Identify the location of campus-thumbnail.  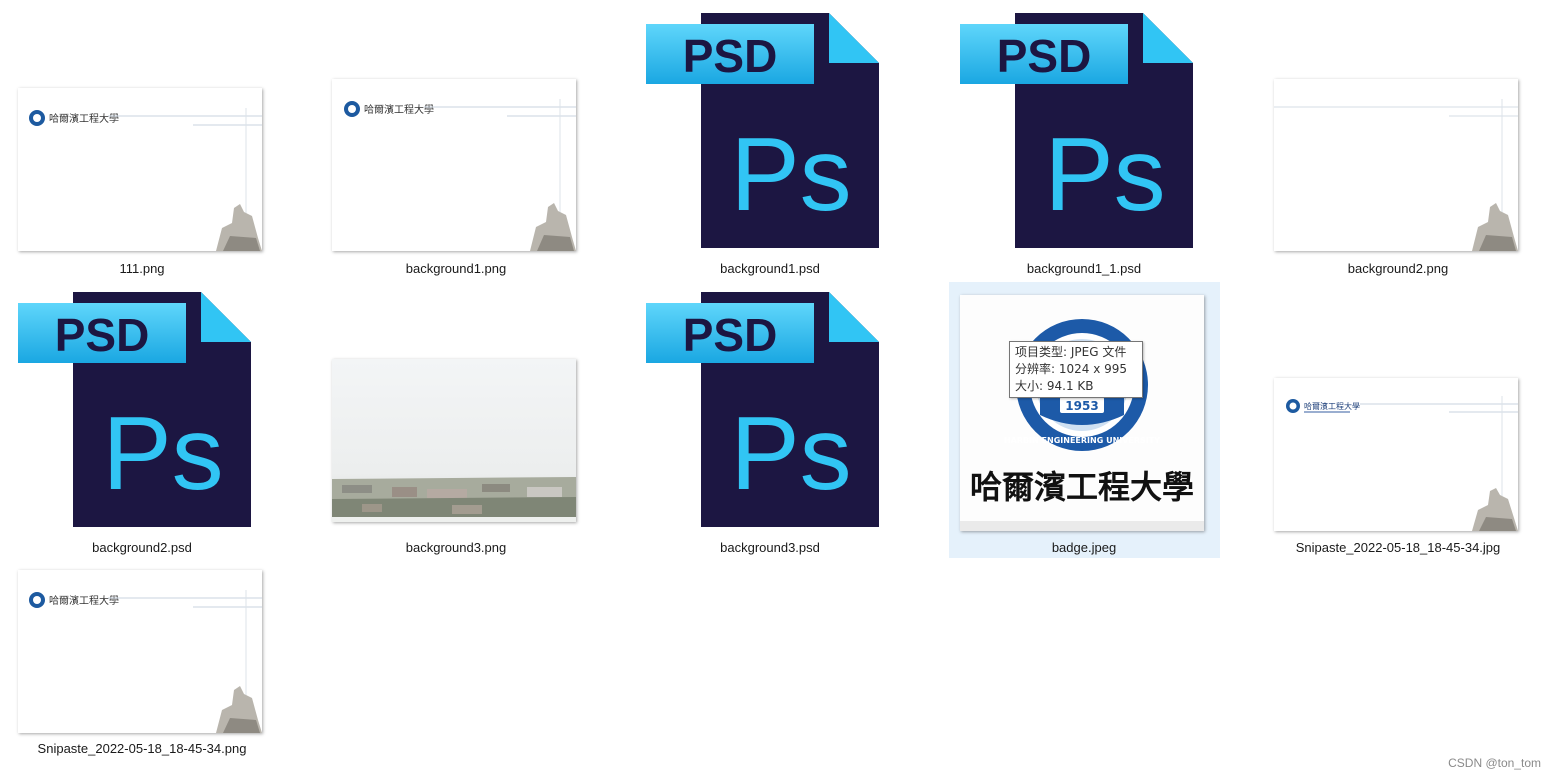
(454, 440).